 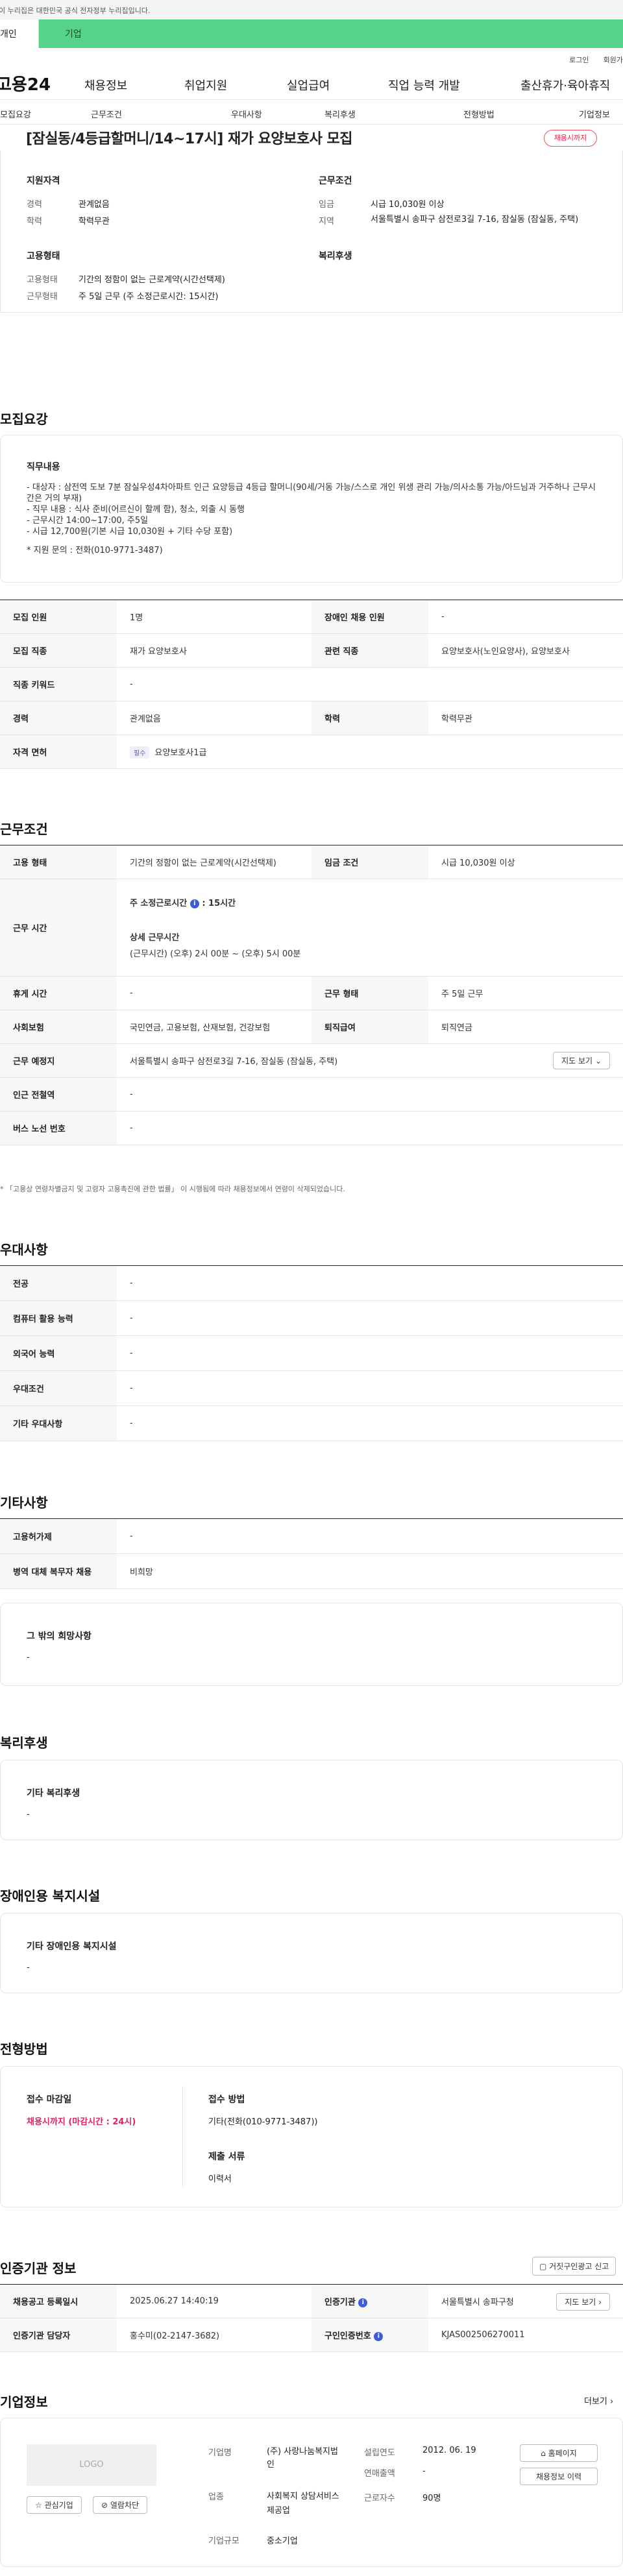 I want to click on favorite-company-button: ☆ 관심기업, so click(x=55, y=2505).